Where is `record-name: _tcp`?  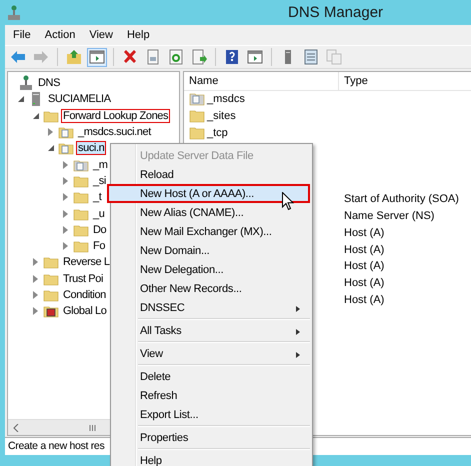 record-name: _tcp is located at coordinates (217, 132).